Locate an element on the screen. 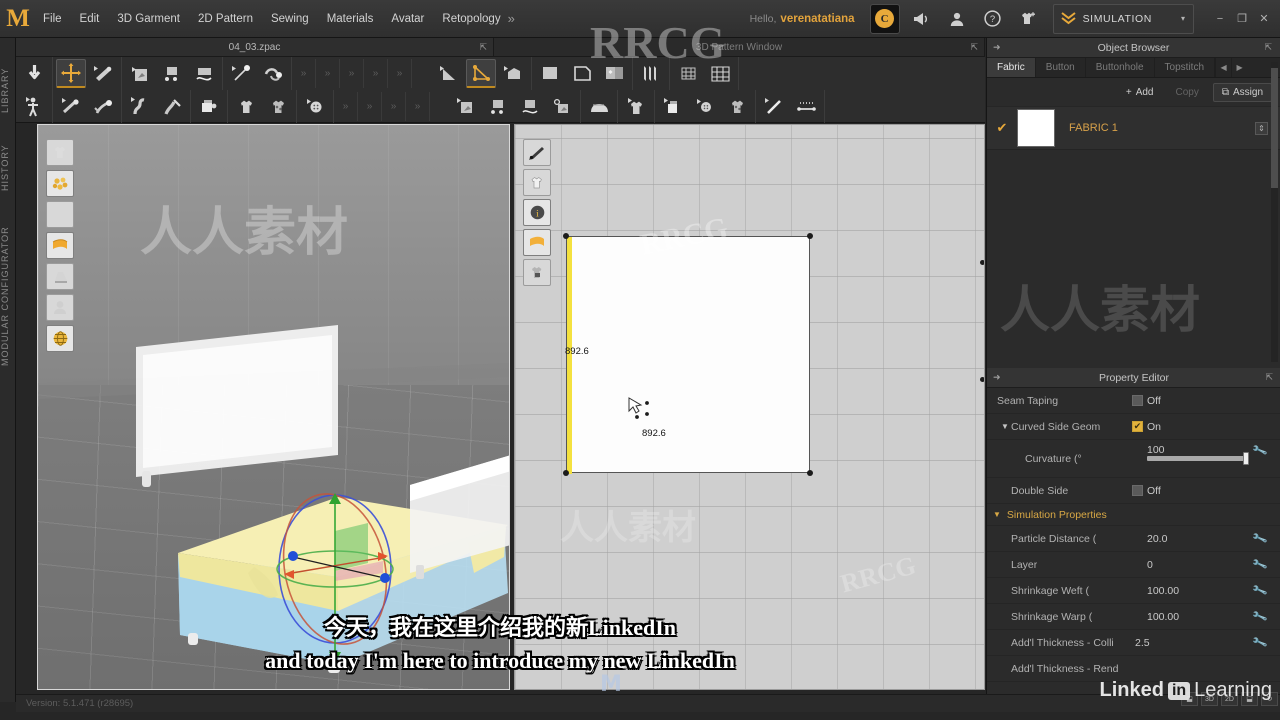  menu-file: File is located at coordinates (52, 19).